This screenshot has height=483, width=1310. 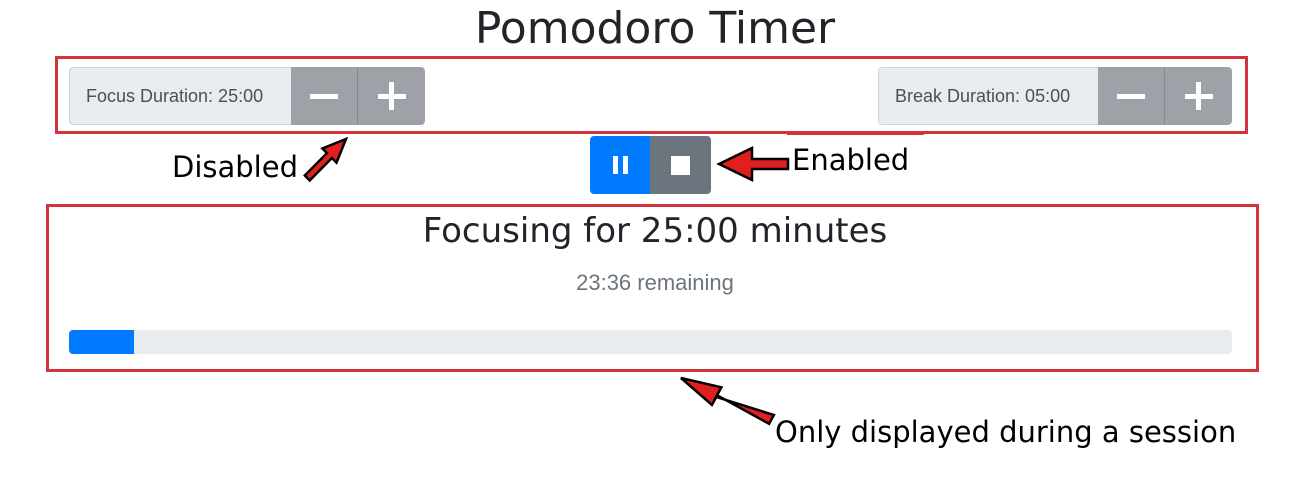 I want to click on focus-duration-group: Focus Duration: 25:00, so click(x=247, y=96).